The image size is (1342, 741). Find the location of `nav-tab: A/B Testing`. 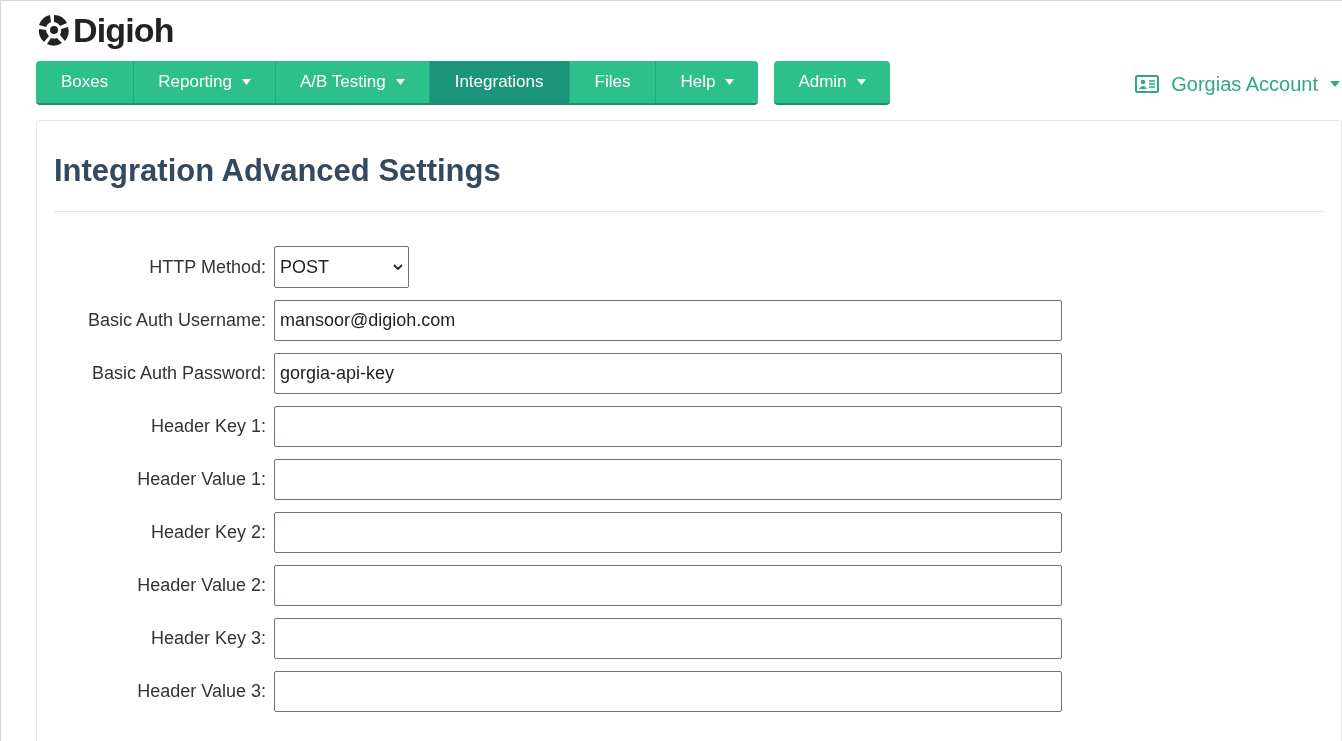

nav-tab: A/B Testing is located at coordinates (351, 82).